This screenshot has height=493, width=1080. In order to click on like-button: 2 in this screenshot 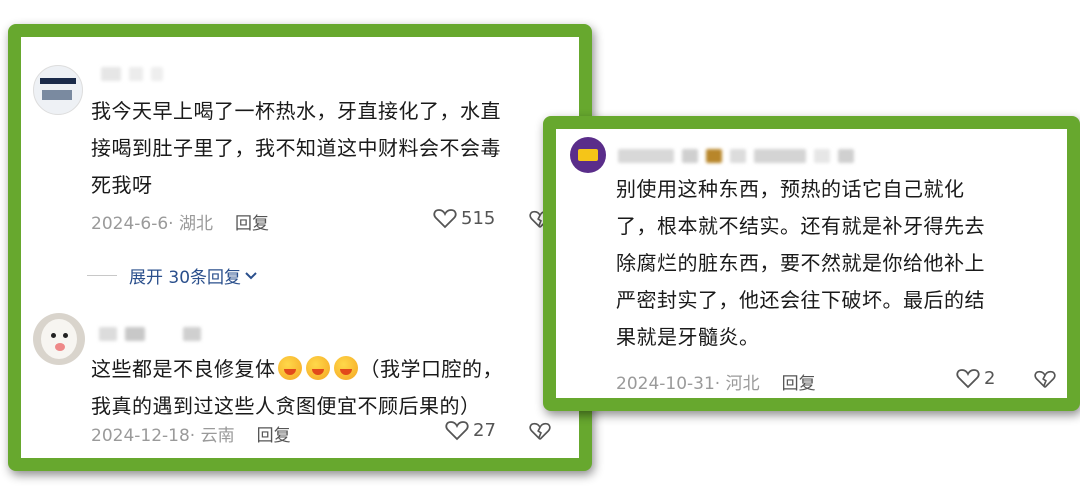, I will do `click(975, 378)`.